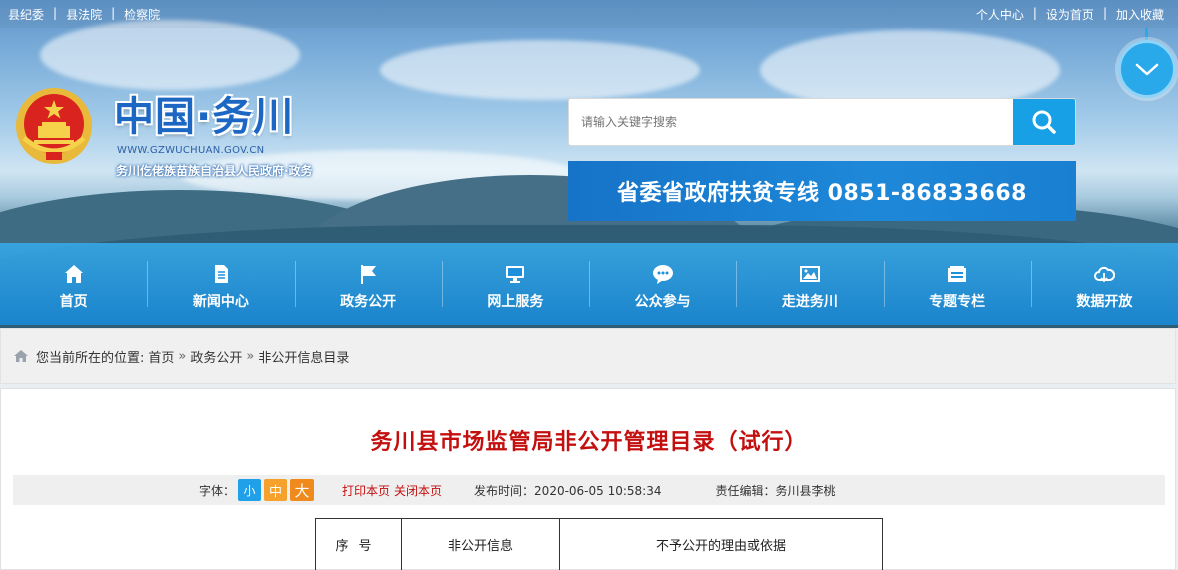 The width and height of the screenshot is (1178, 570). Describe the element at coordinates (216, 356) in the screenshot. I see `breadcrumb-government-affairs: 政务公开` at that location.